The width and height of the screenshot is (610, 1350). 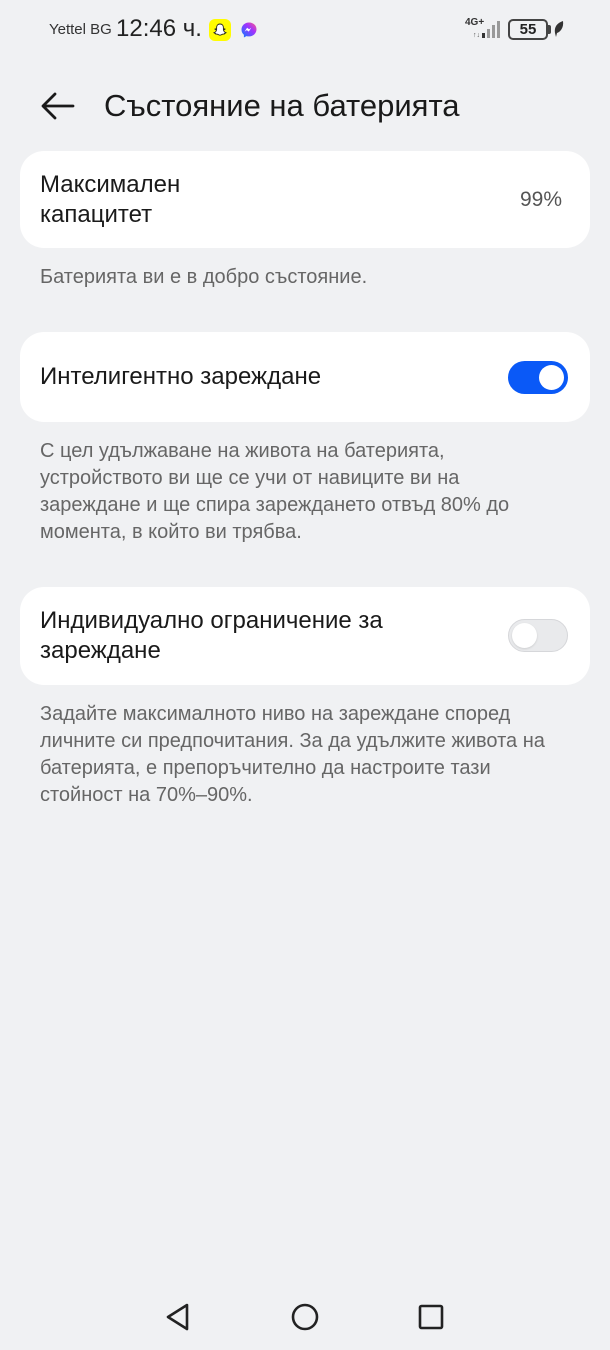 What do you see at coordinates (282, 105) in the screenshot?
I see `page-title: Състояние на батерията` at bounding box center [282, 105].